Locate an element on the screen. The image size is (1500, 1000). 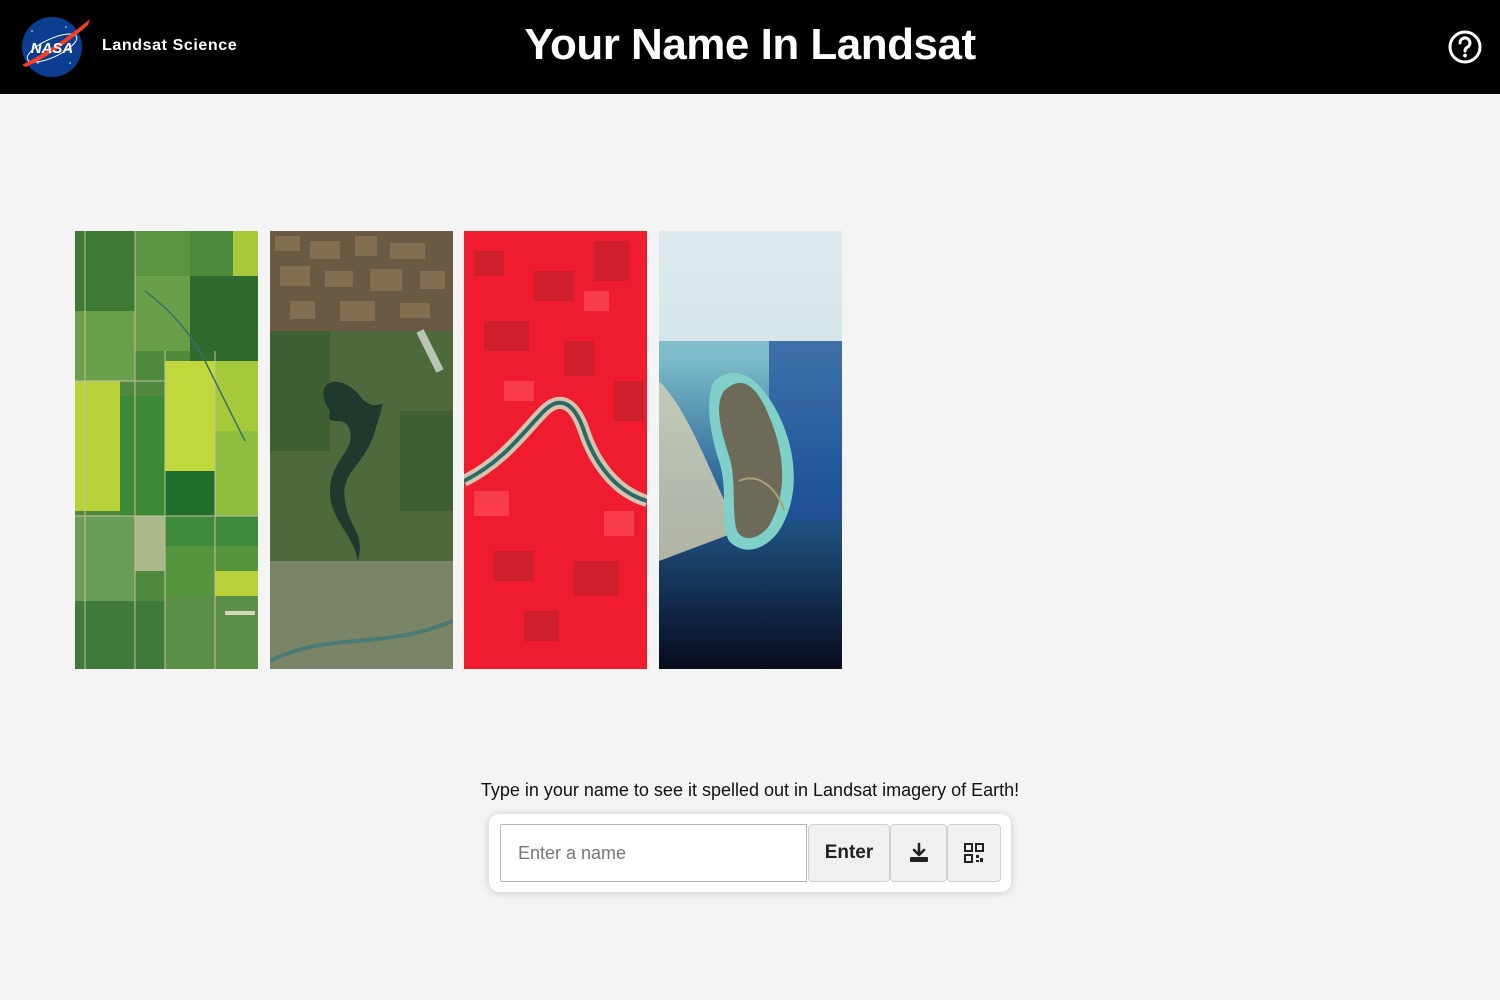
download-button is located at coordinates (918, 853).